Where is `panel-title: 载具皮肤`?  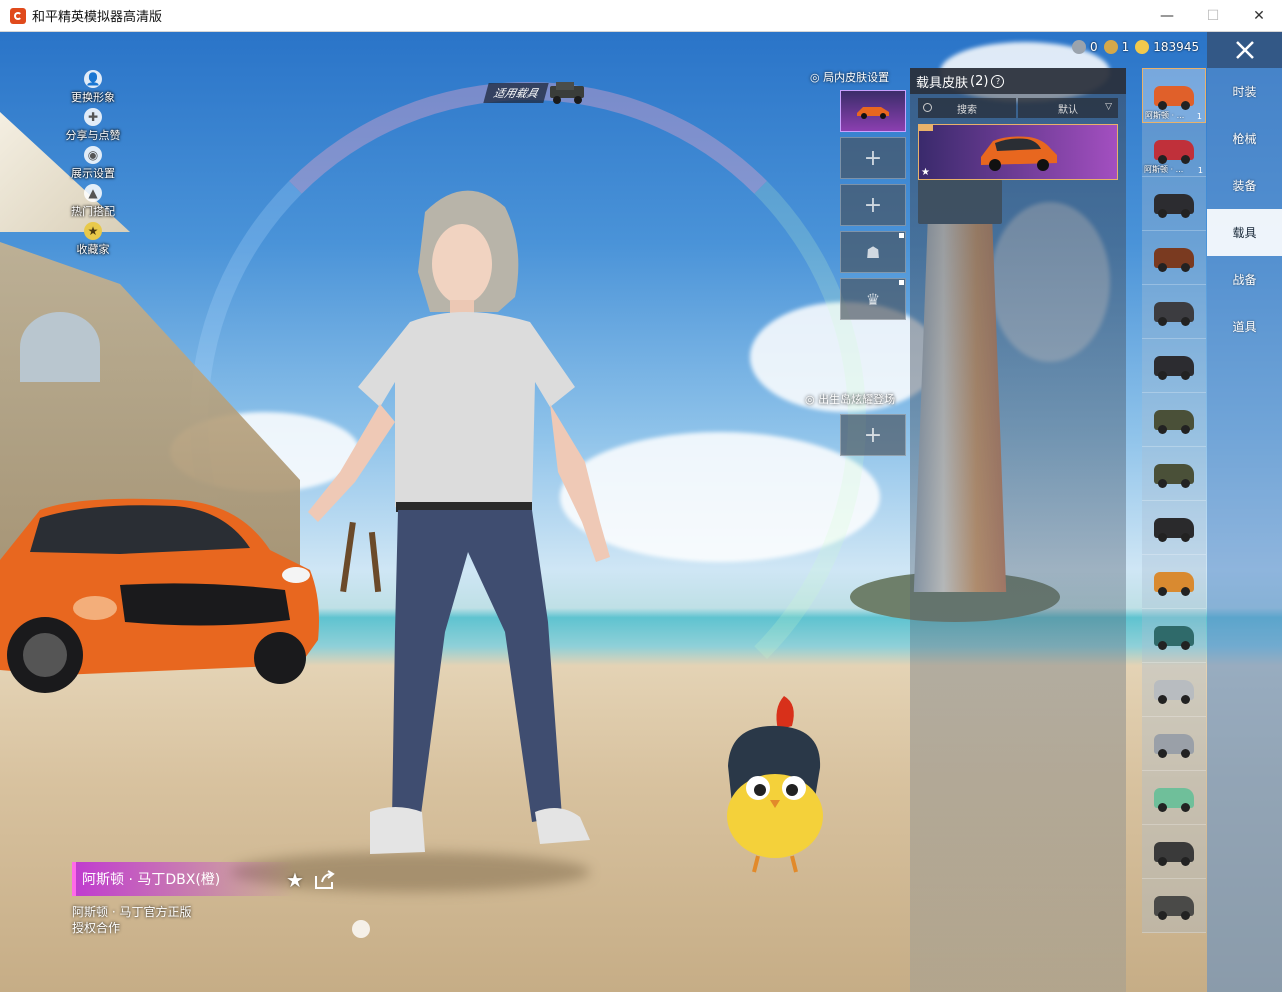 panel-title: 载具皮肤 is located at coordinates (942, 83).